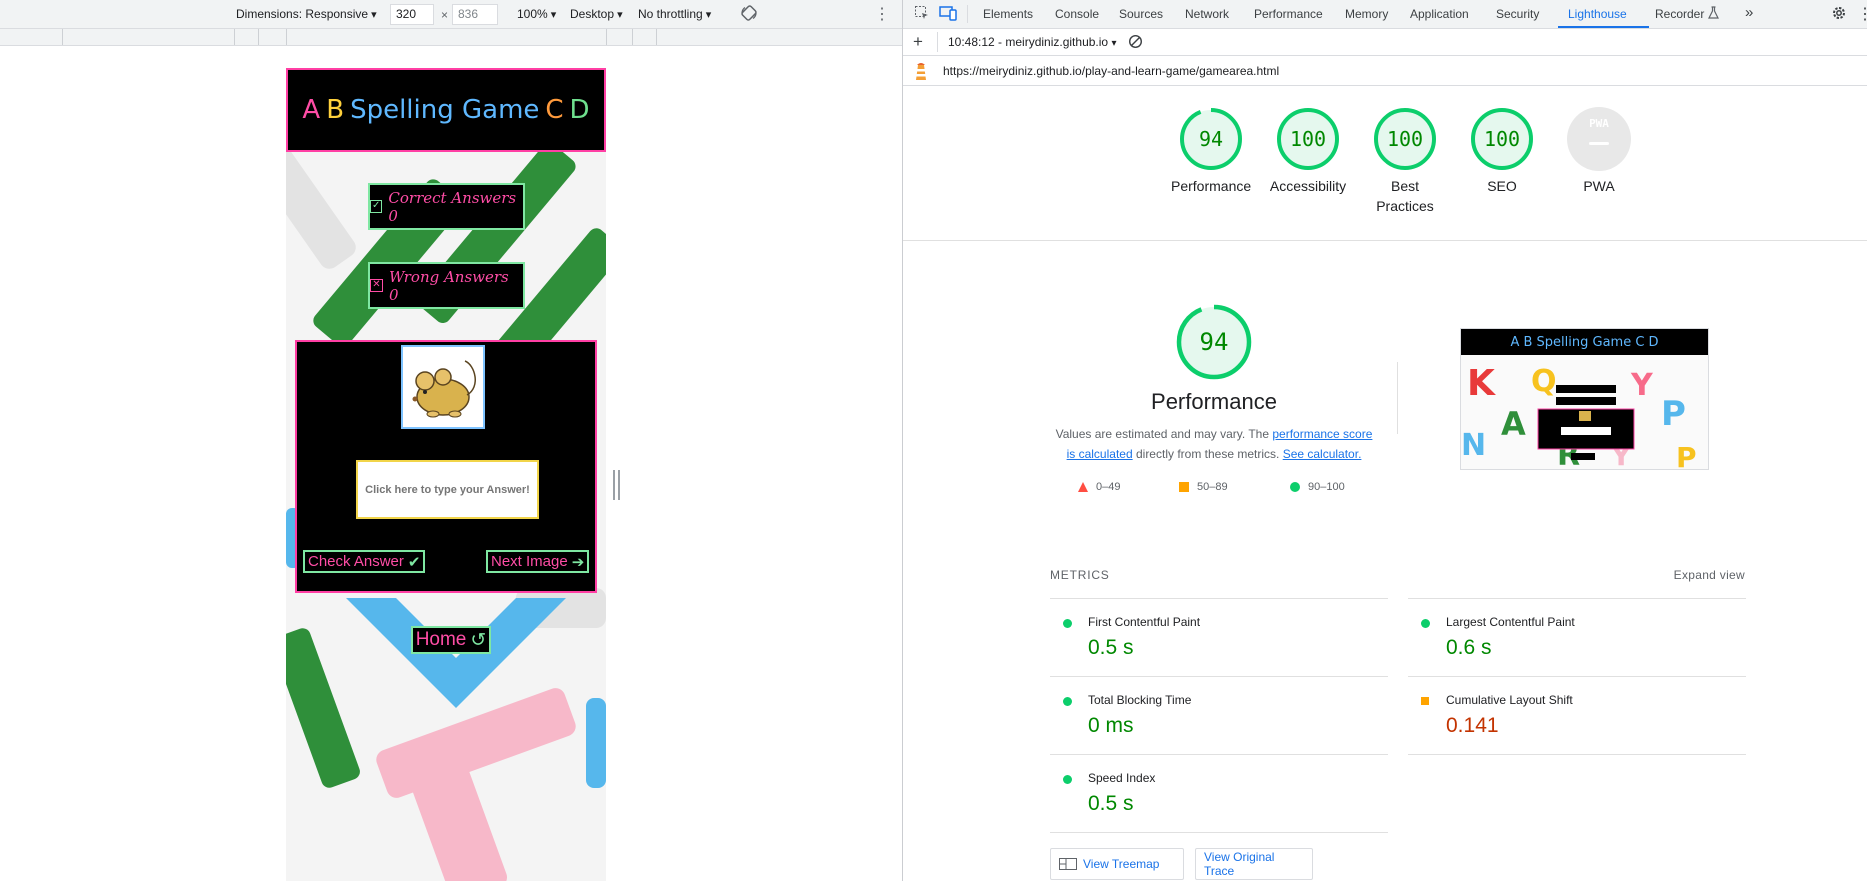  I want to click on game-area: Check Answer ✔ Next Image ➔, so click(446, 466).